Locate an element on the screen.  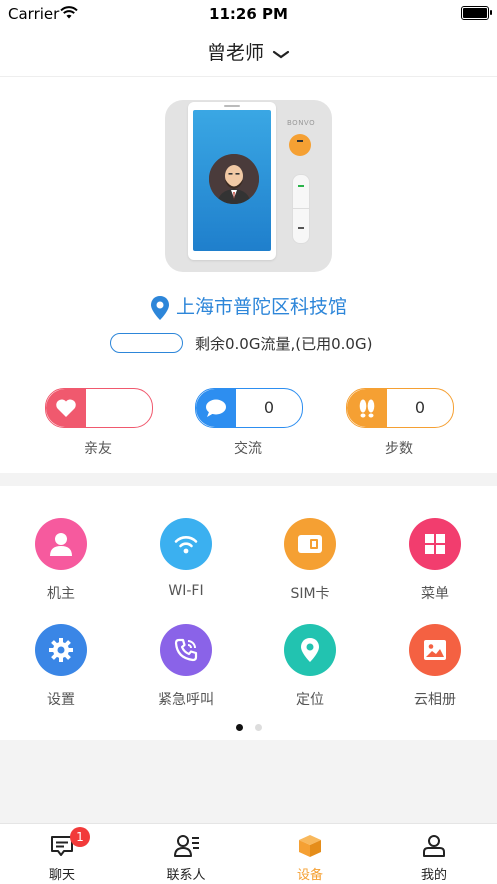
unread-badge: 1 is located at coordinates (80, 837).